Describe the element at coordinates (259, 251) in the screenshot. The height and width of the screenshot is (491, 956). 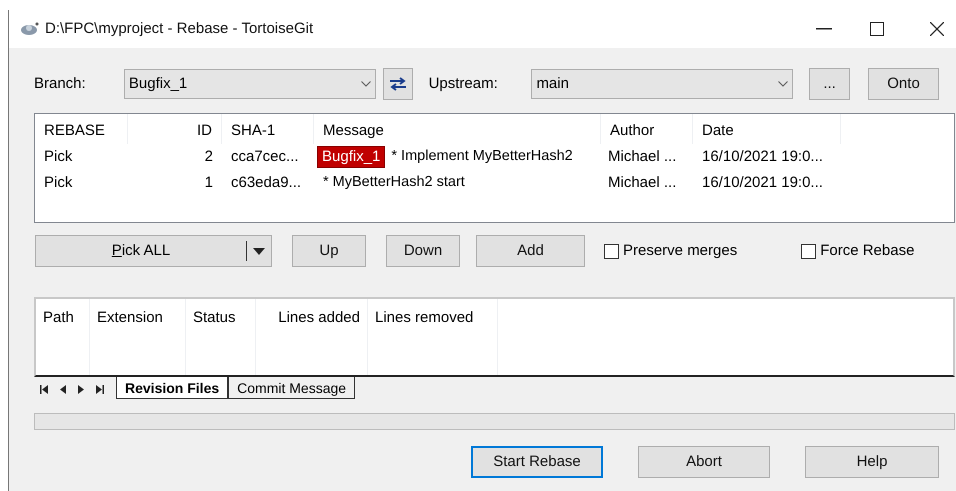
I see `dropdown-arrow-icon` at that location.